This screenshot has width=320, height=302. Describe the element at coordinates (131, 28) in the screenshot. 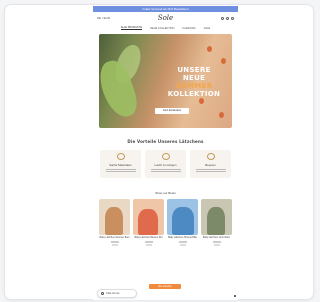

I see `nav-item-all-products: ALLE PRODUKTE` at that location.